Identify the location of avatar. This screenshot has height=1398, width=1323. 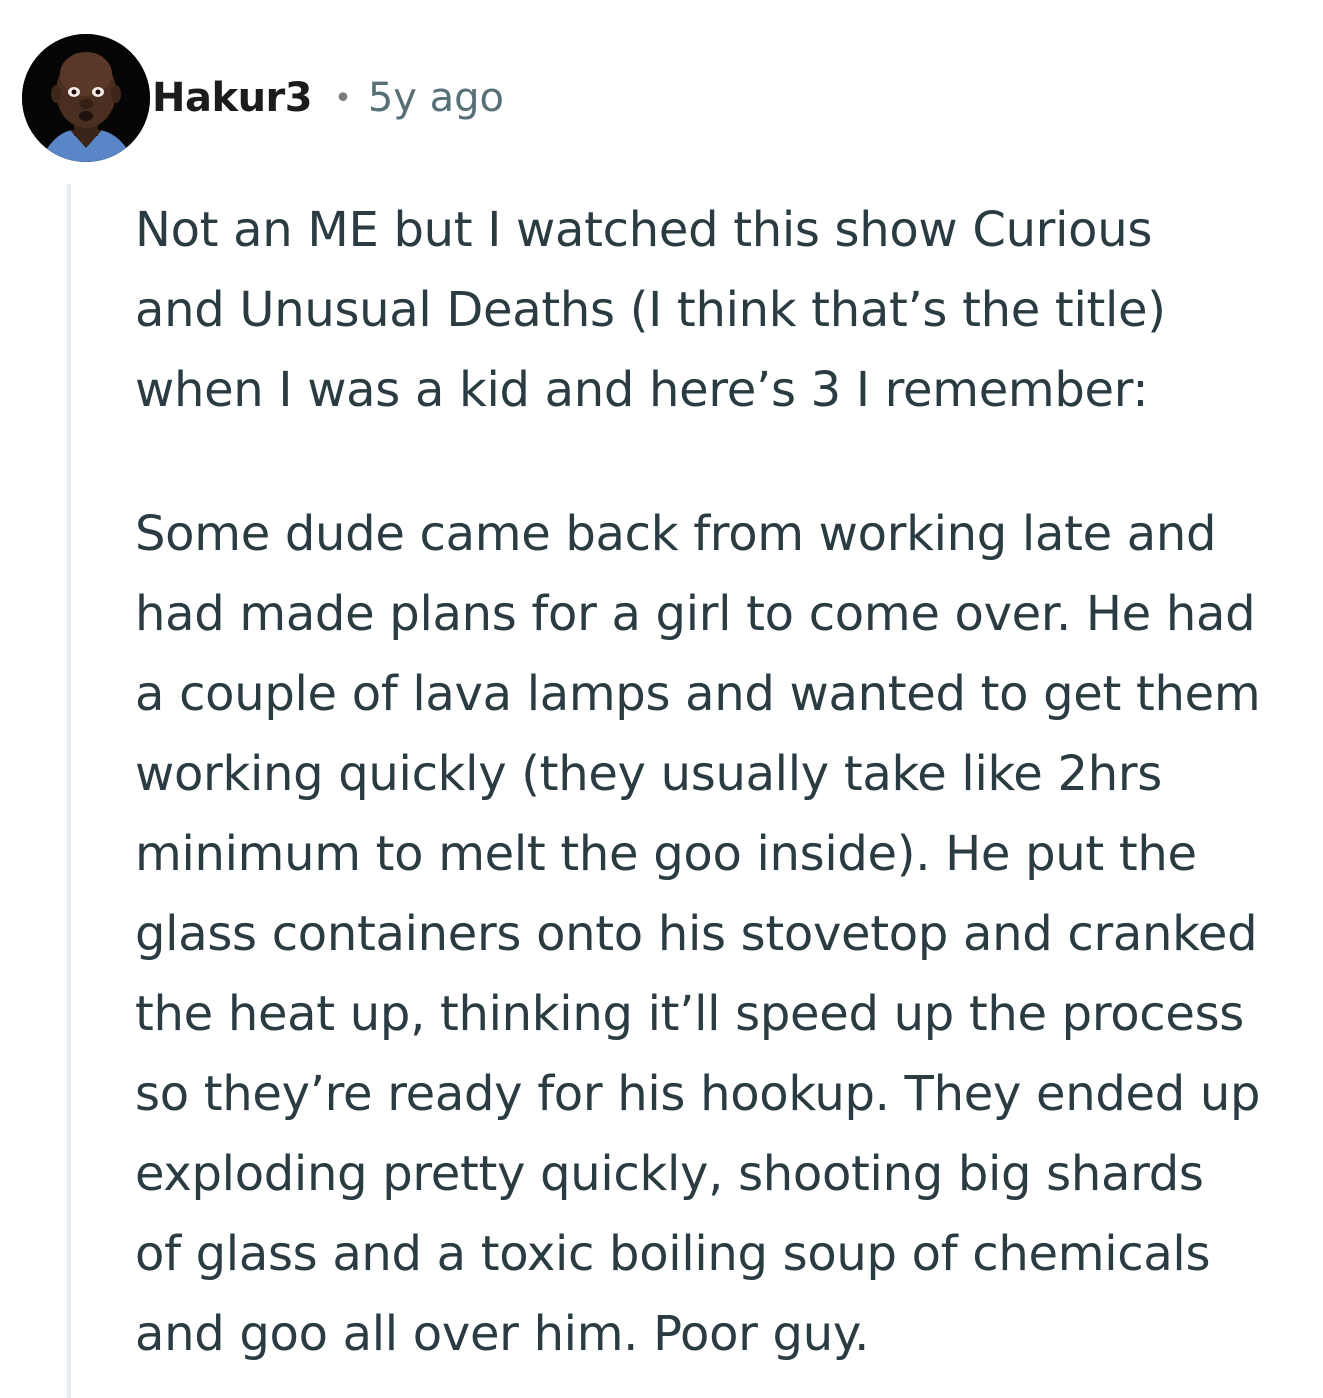
(86, 98).